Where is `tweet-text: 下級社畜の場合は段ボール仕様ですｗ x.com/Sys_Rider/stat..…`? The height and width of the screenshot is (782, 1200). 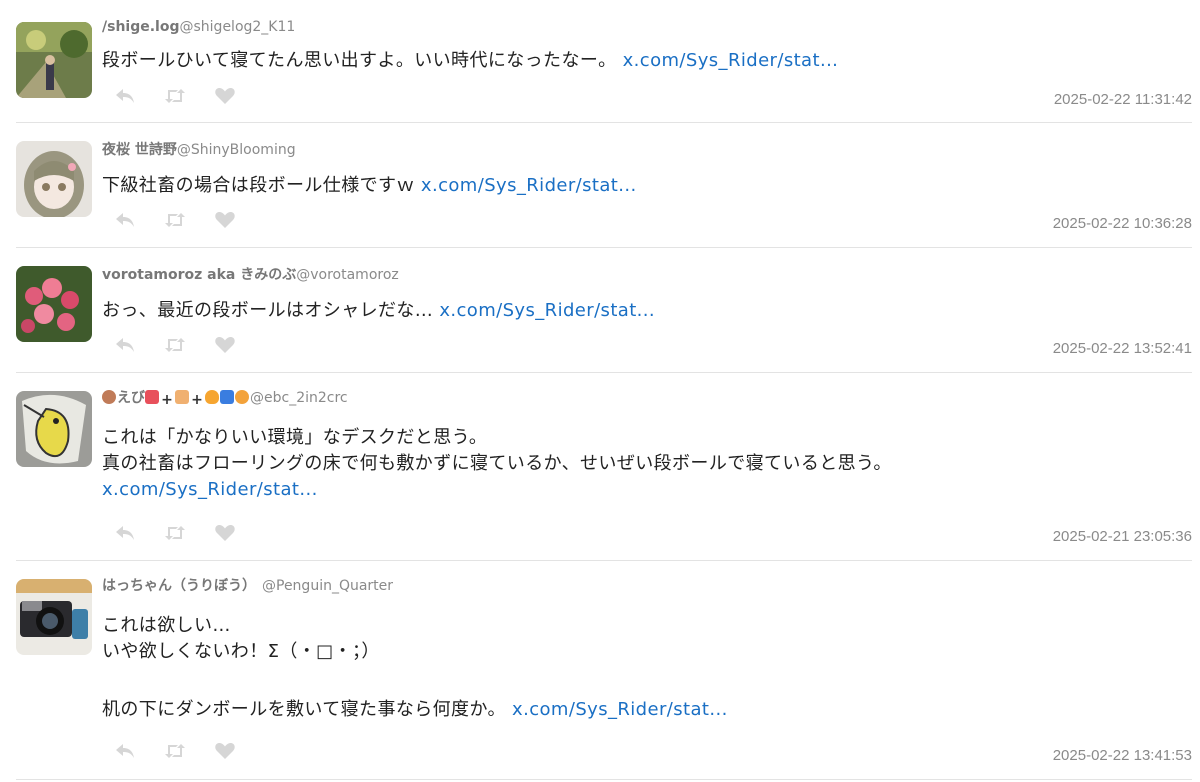 tweet-text: 下級社畜の場合は段ボール仕様ですｗ x.com/Sys_Rider/stat..… is located at coordinates (369, 186).